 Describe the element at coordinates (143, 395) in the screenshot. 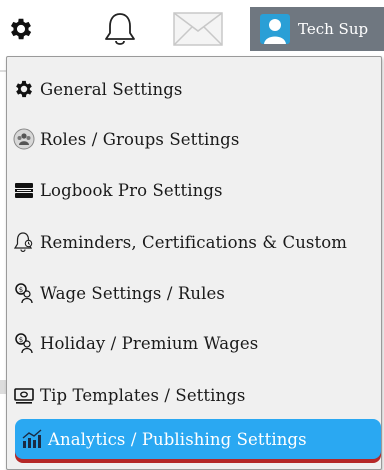

I see `menu-item-label: Tip Templates / Settings` at that location.